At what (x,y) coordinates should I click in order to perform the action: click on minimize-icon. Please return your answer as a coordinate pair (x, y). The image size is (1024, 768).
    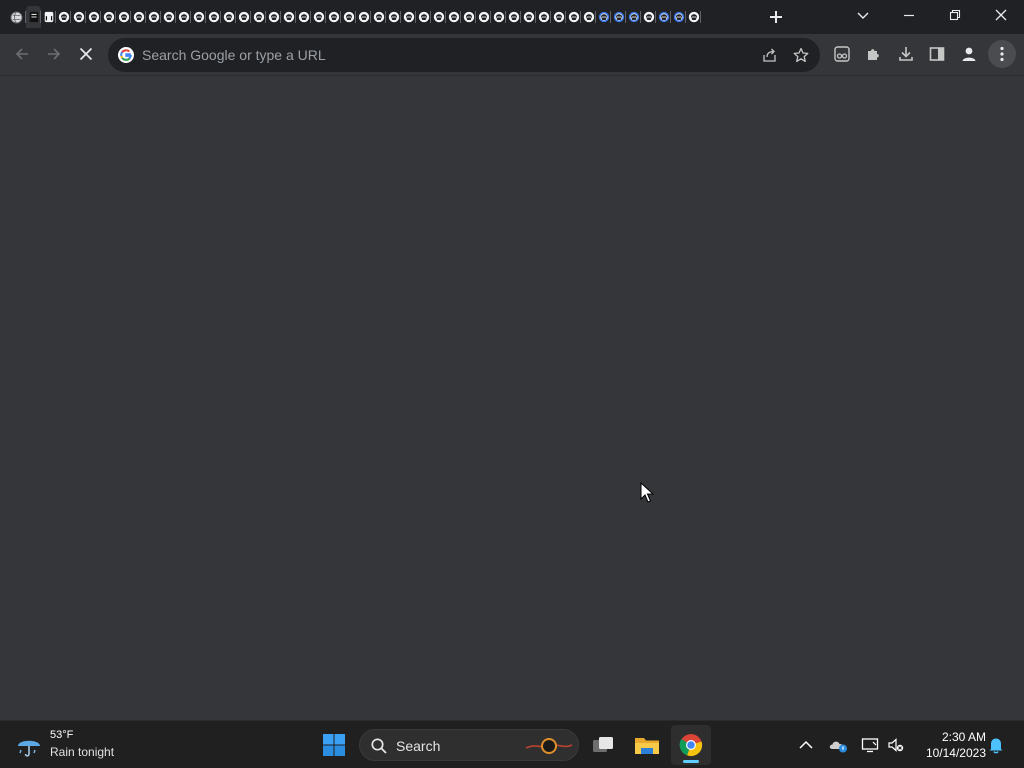
    Looking at the image, I should click on (909, 15).